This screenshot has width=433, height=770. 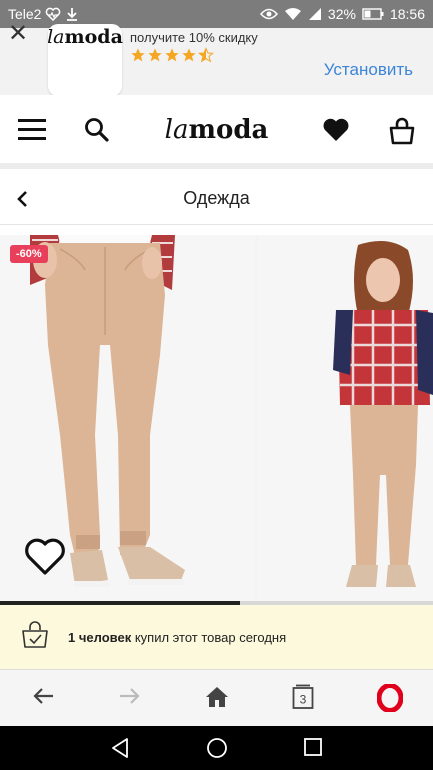 What do you see at coordinates (390, 700) in the screenshot?
I see `opera-icon` at bounding box center [390, 700].